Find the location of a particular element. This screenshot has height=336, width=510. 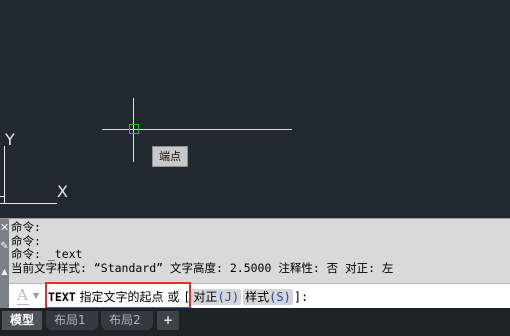

options-close-bracket: ]: is located at coordinates (301, 297).